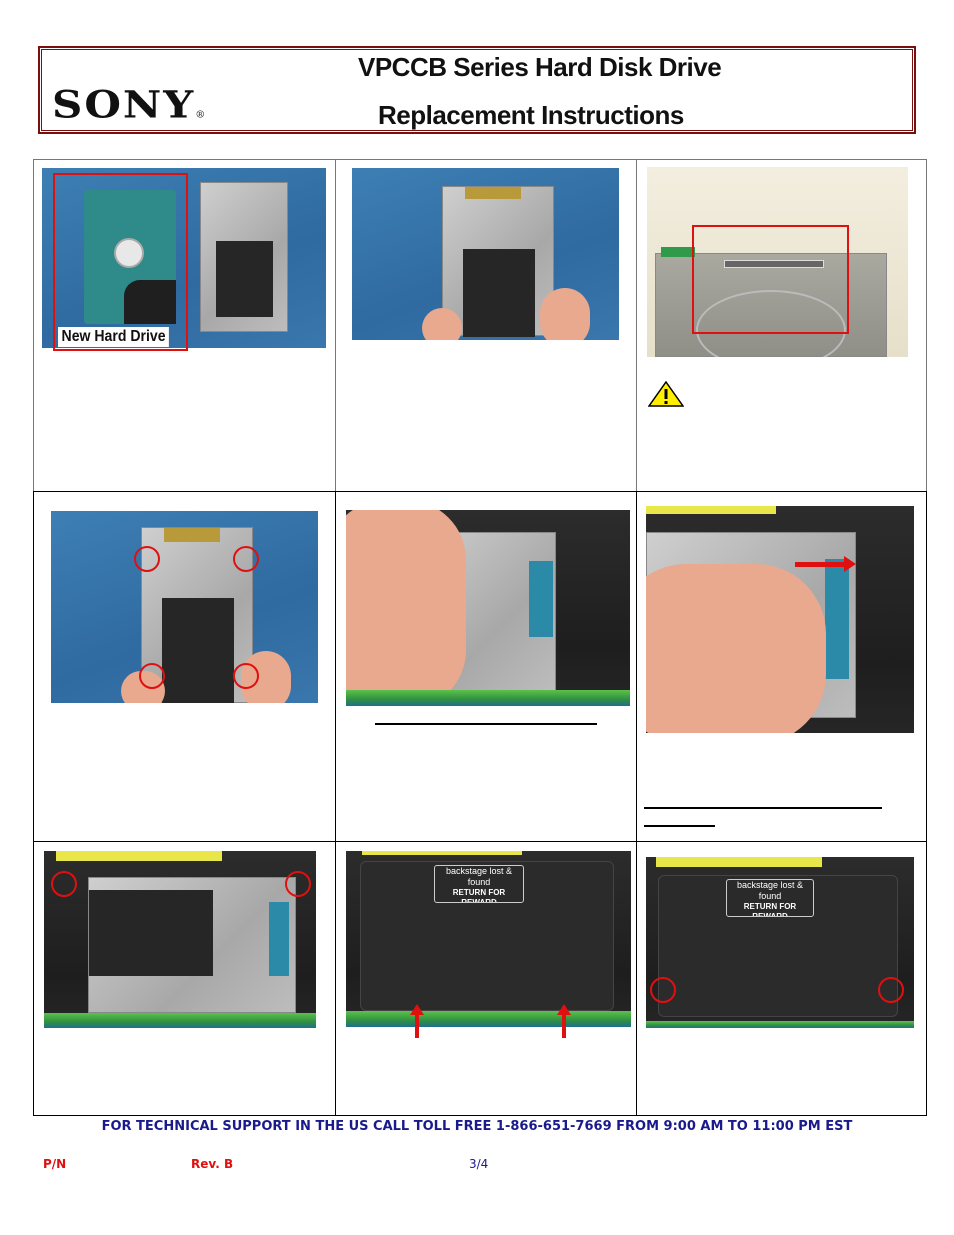  I want to click on photo-sliding-drive, so click(780, 619).